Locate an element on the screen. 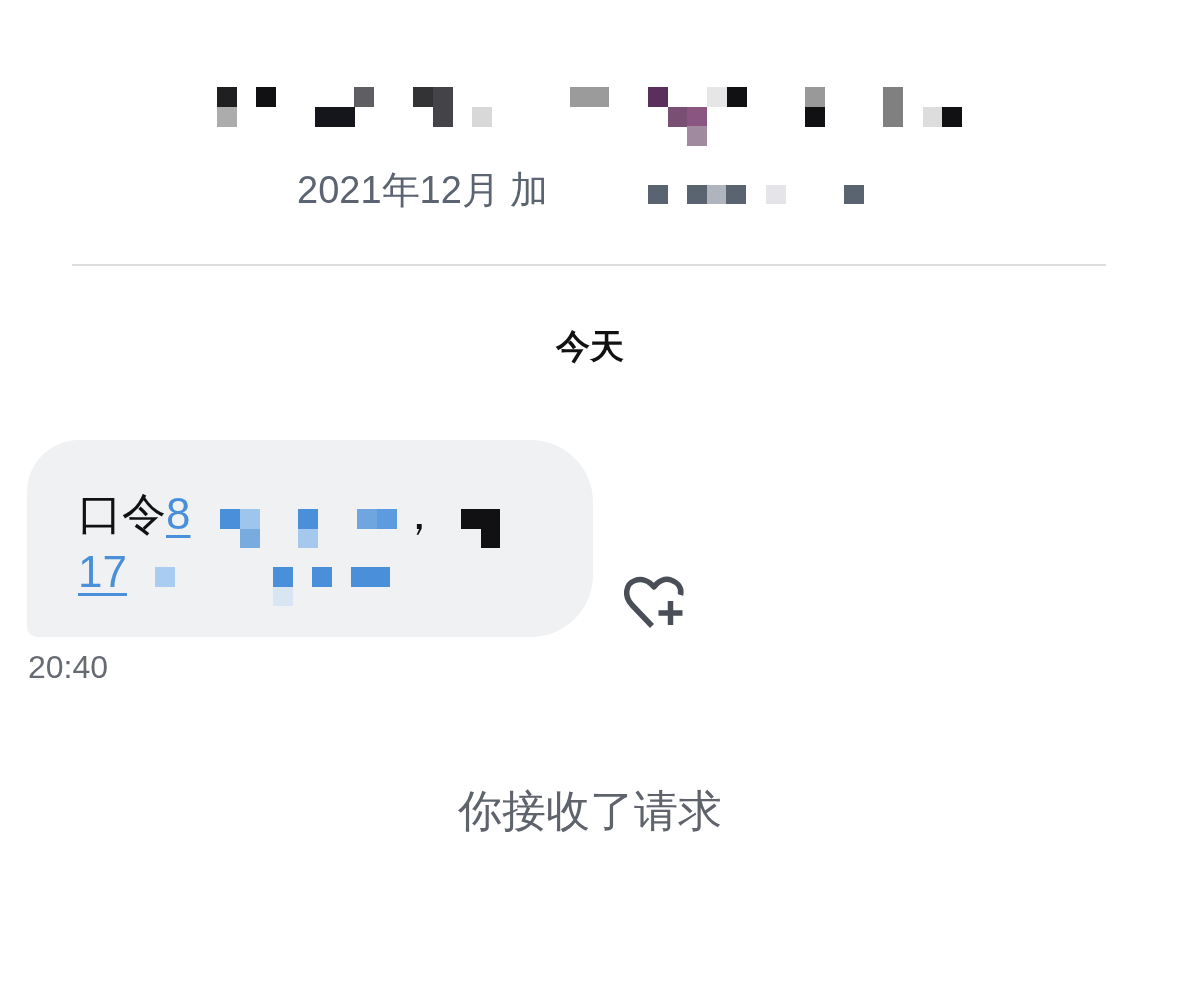 This screenshot has width=1179, height=988. message-link: 17 is located at coordinates (102, 571).